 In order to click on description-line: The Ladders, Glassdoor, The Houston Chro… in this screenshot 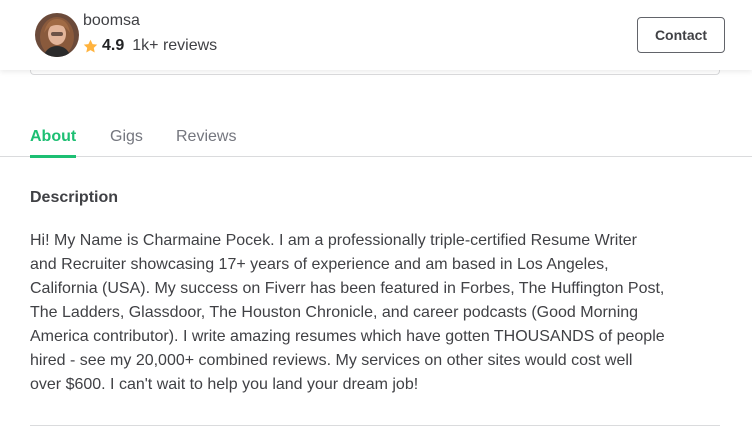, I will do `click(334, 312)`.